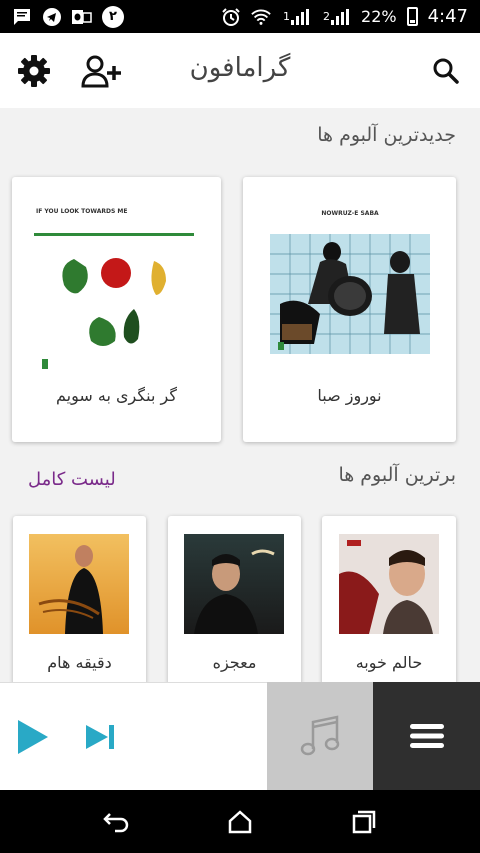  I want to click on signal-sim2-label: 2, so click(327, 16).